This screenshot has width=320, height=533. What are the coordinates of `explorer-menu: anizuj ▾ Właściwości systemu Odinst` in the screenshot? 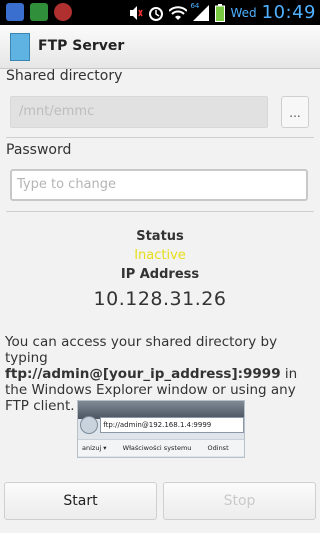 It's located at (161, 447).